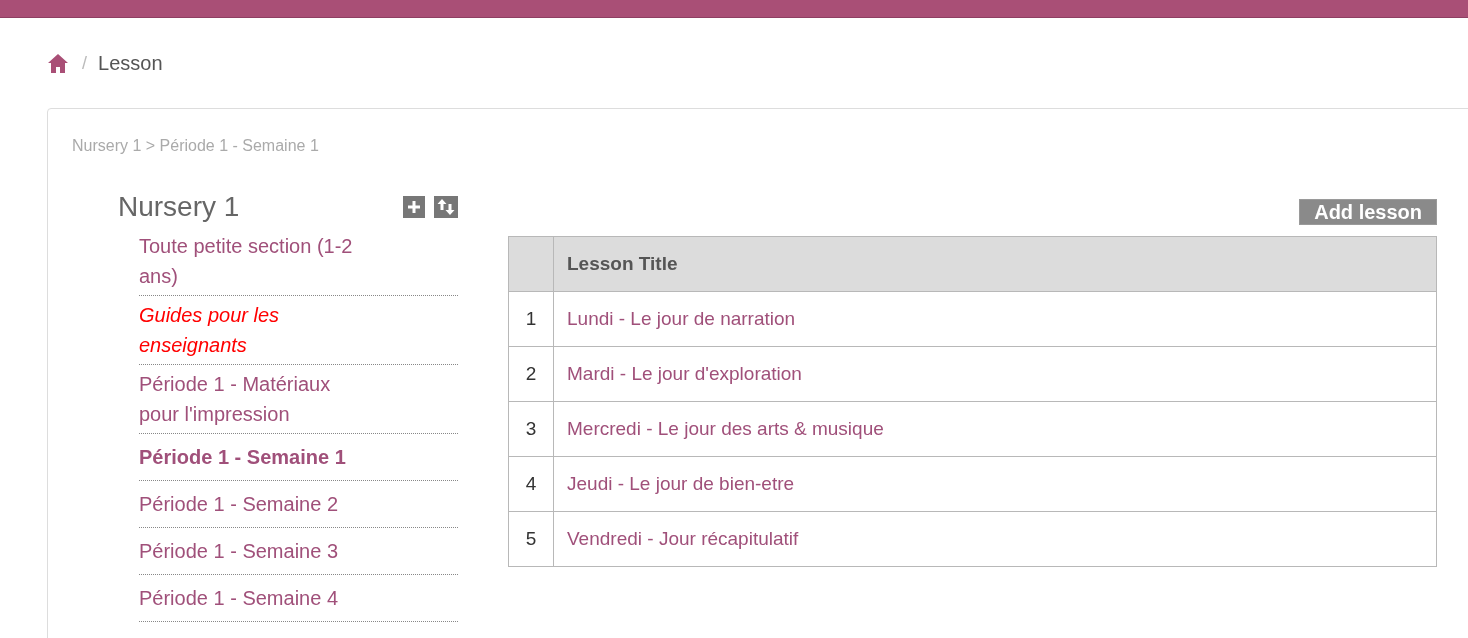 This screenshot has height=638, width=1468. I want to click on lesson-link: Vendredi - Jour récapitulatif, so click(683, 538).